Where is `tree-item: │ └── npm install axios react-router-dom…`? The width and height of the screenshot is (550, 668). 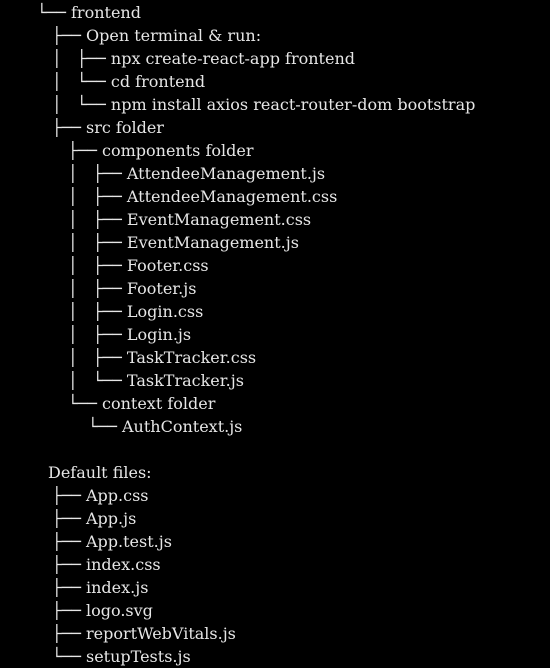
tree-item: │ └── npm install axios react-router-dom… is located at coordinates (263, 104).